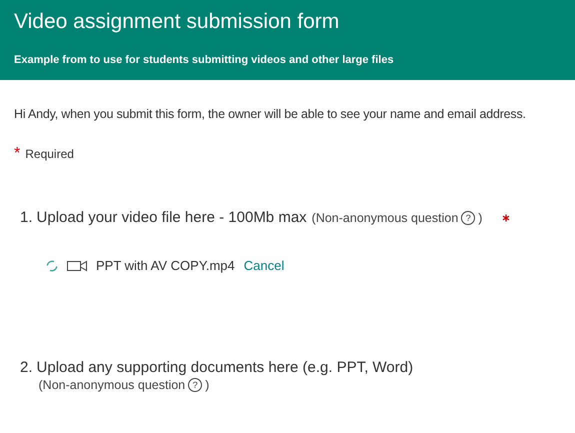 The height and width of the screenshot is (433, 575). Describe the element at coordinates (506, 218) in the screenshot. I see `asterisk-icon` at that location.